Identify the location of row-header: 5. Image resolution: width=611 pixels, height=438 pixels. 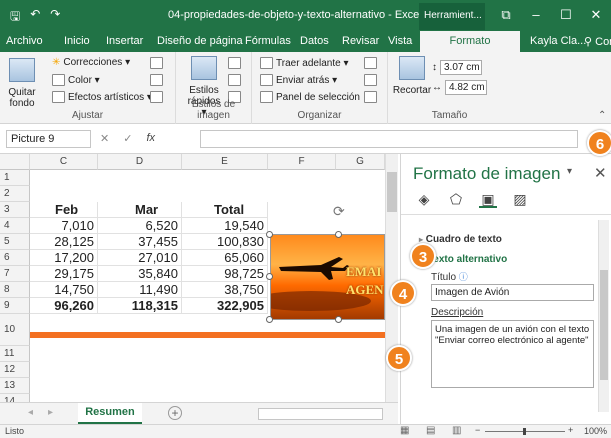
(15, 242).